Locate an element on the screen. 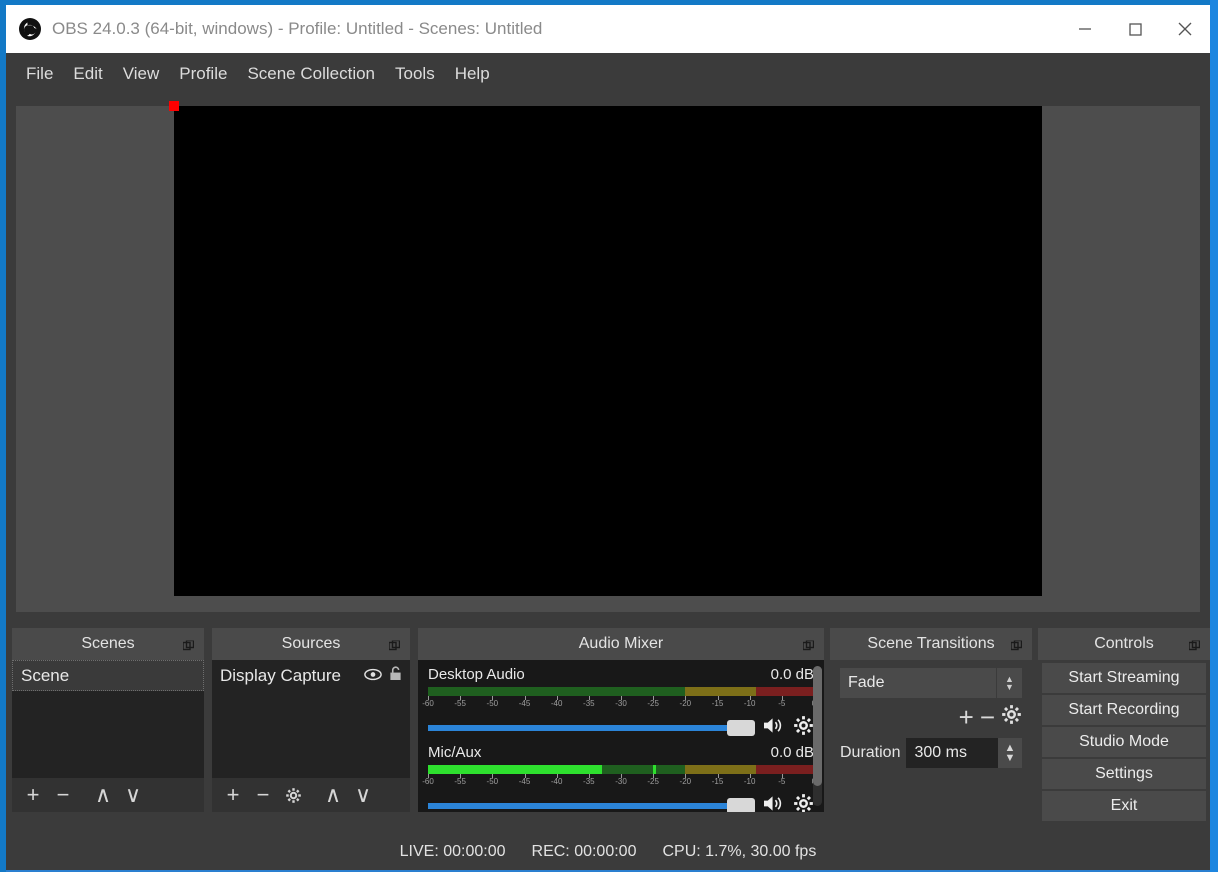  menu-view: View is located at coordinates (141, 74).